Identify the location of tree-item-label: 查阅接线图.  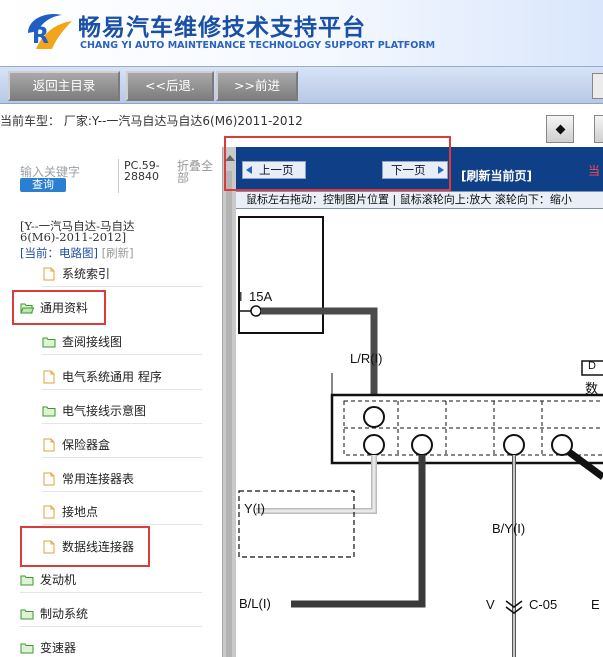
(92, 342).